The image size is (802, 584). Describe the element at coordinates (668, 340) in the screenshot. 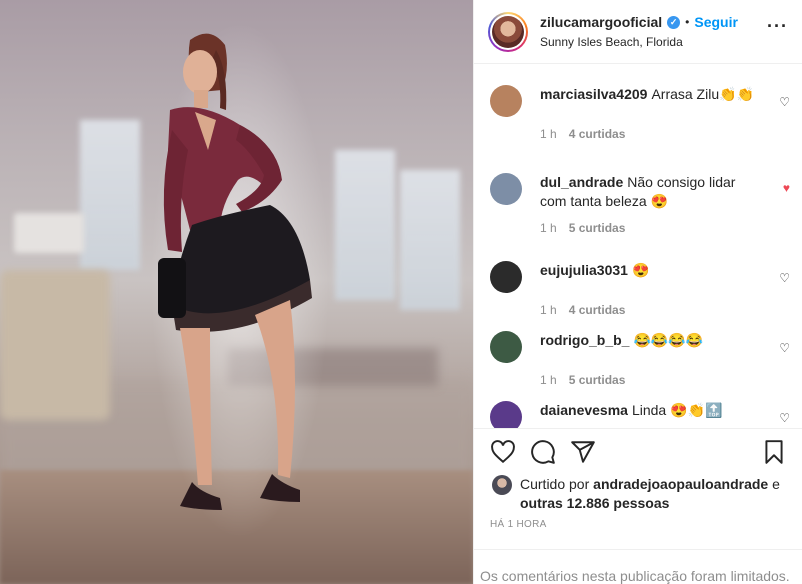

I see `comment-text: 😂😂😂😂` at that location.